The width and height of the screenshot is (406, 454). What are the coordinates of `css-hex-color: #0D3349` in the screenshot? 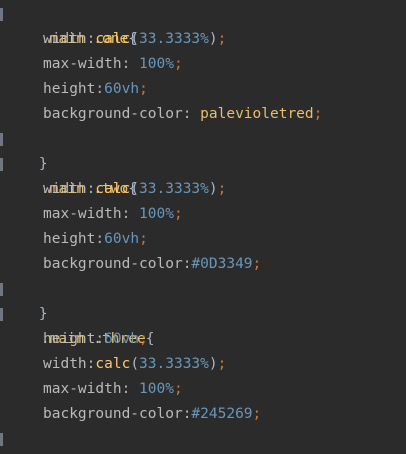 It's located at (222, 264).